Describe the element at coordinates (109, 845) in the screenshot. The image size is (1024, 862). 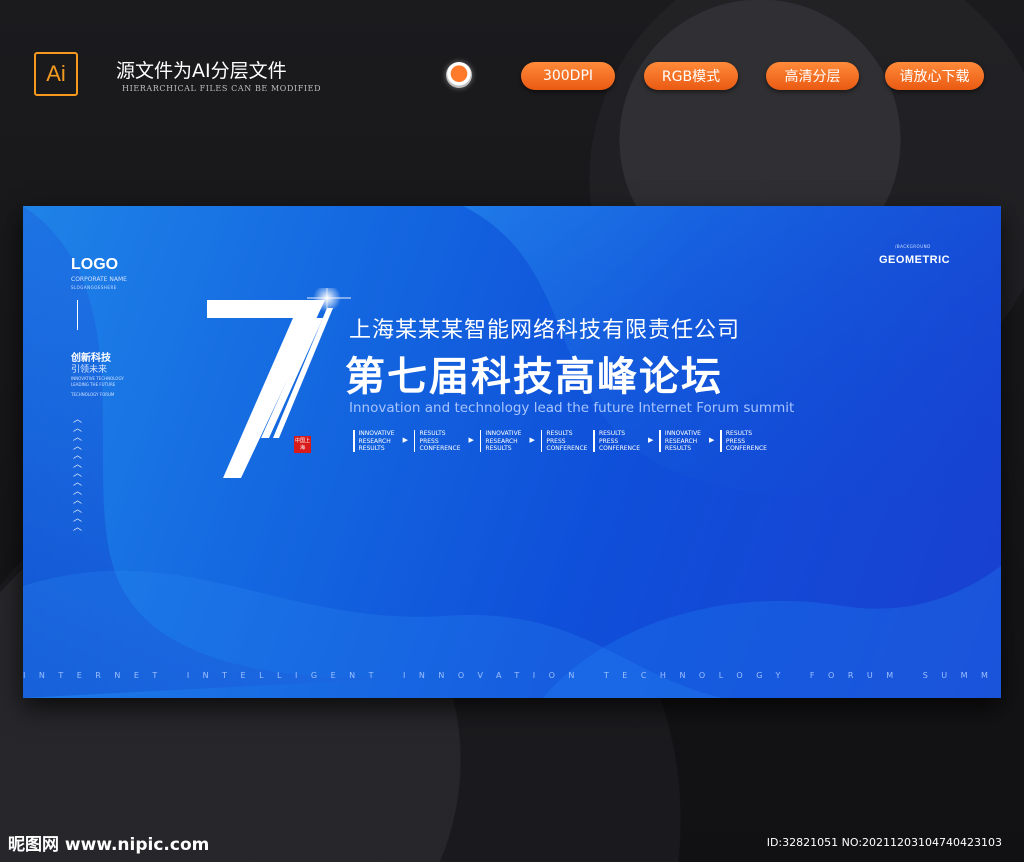
I see `watermark-brand: 昵图网 www.nipic.com` at that location.